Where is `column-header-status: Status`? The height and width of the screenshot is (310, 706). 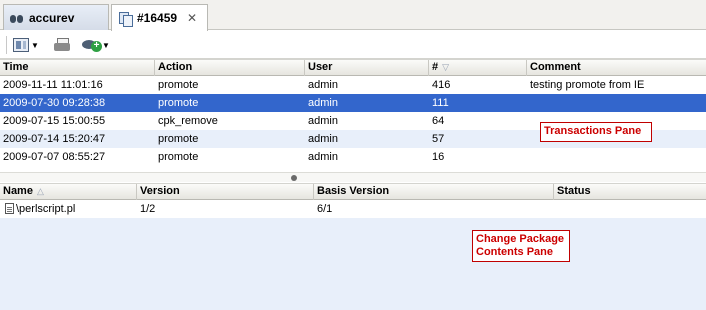
column-header-status: Status is located at coordinates (630, 192).